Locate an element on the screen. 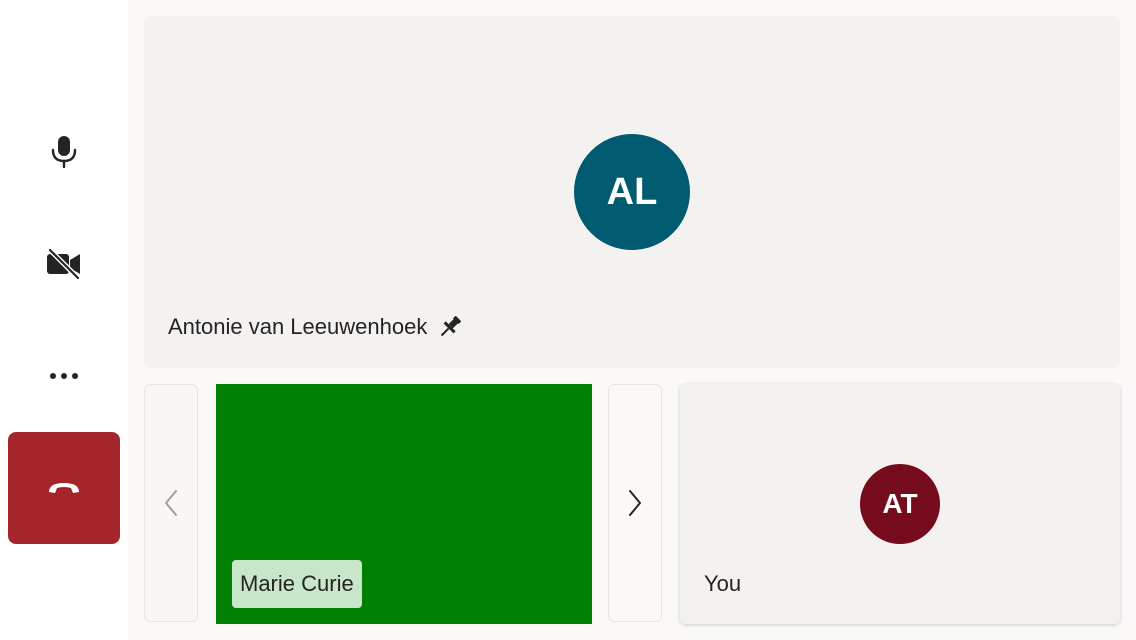 The height and width of the screenshot is (640, 1136). video-off-icon is located at coordinates (63, 264).